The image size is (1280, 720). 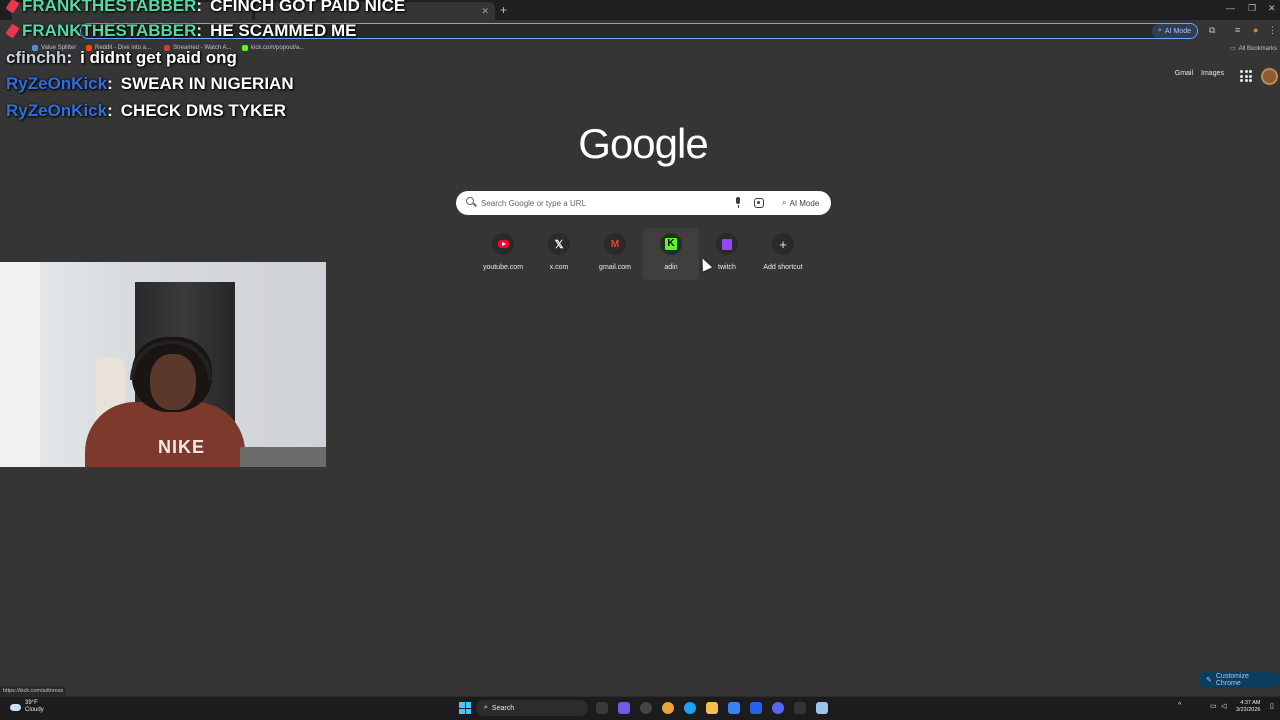 I want to click on volume-icon: ◁, so click(x=1223, y=706).